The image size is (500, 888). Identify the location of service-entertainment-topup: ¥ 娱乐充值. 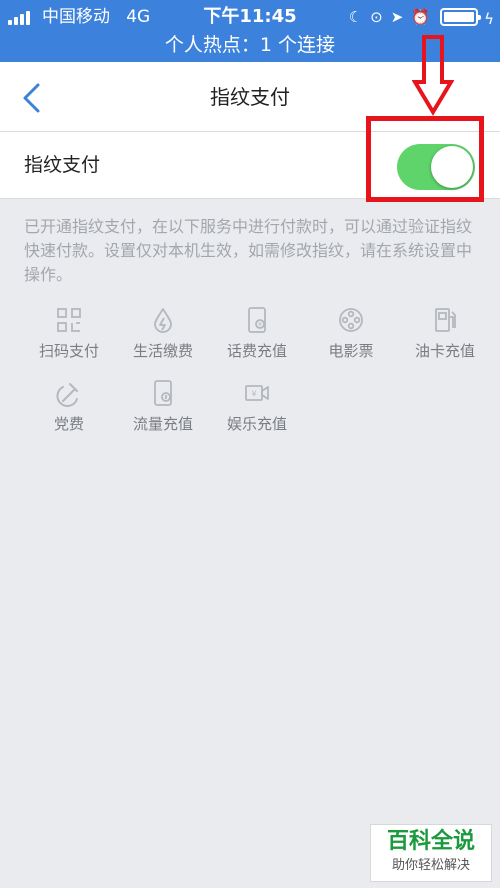
(257, 411).